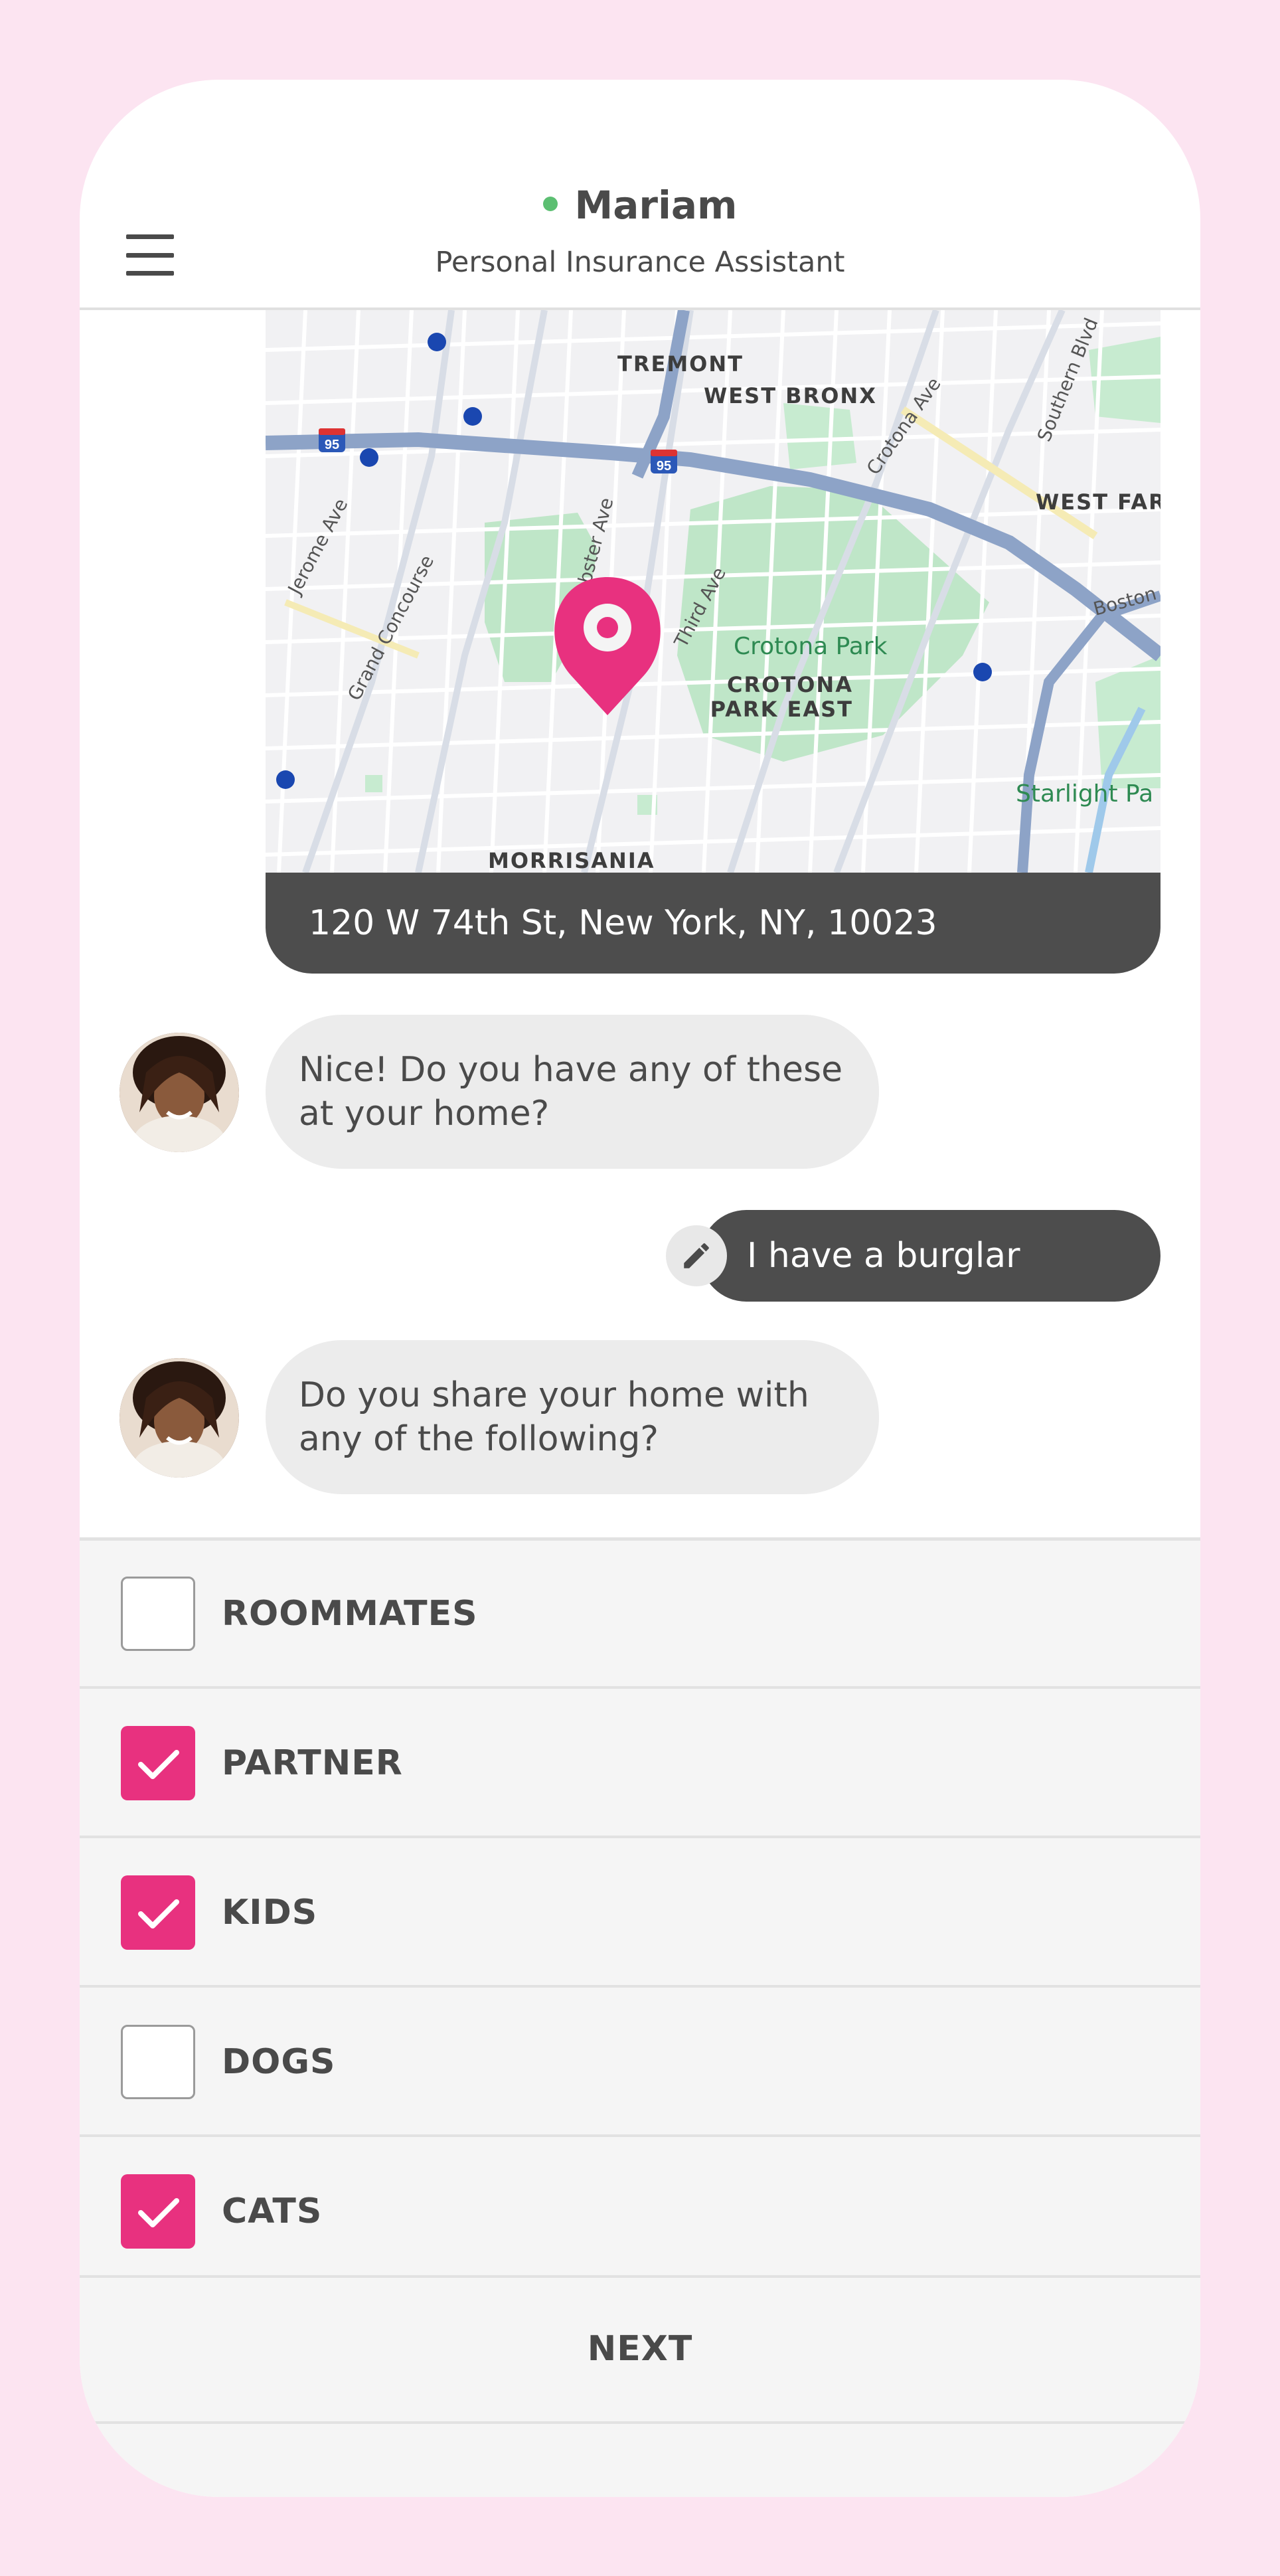 Image resolution: width=1280 pixels, height=2576 pixels. What do you see at coordinates (640, 262) in the screenshot?
I see `agent-subtitle: Personal Insurance Assistant` at bounding box center [640, 262].